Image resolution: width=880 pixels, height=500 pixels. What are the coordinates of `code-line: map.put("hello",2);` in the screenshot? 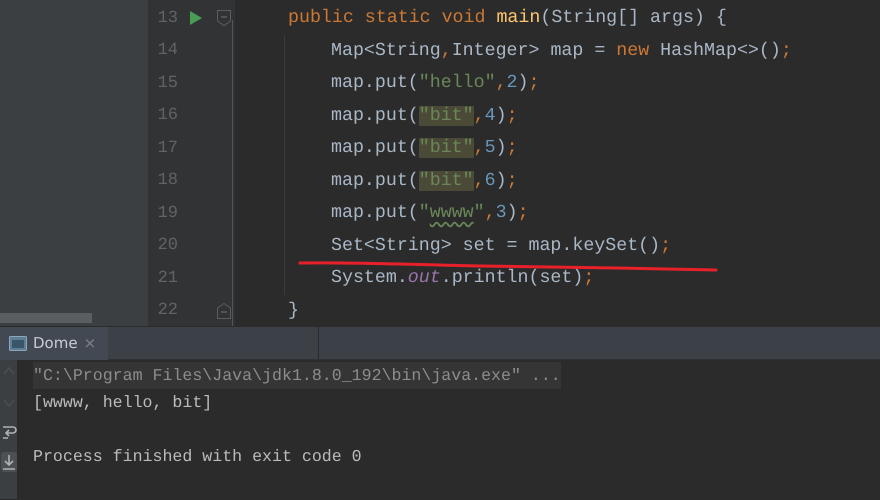 It's located at (435, 83).